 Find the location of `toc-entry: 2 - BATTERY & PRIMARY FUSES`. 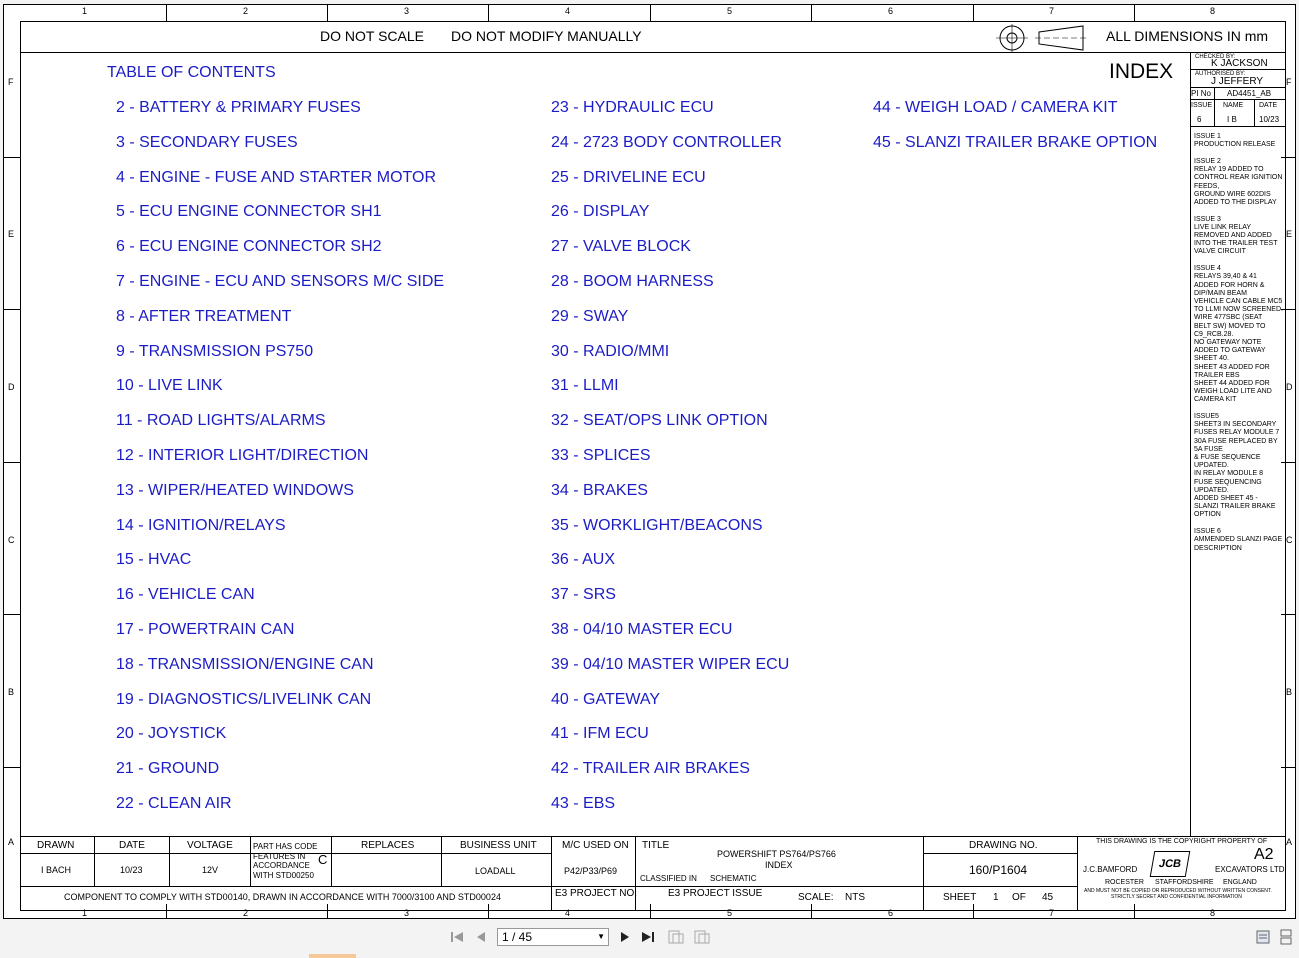

toc-entry: 2 - BATTERY & PRIMARY FUSES is located at coordinates (238, 108).